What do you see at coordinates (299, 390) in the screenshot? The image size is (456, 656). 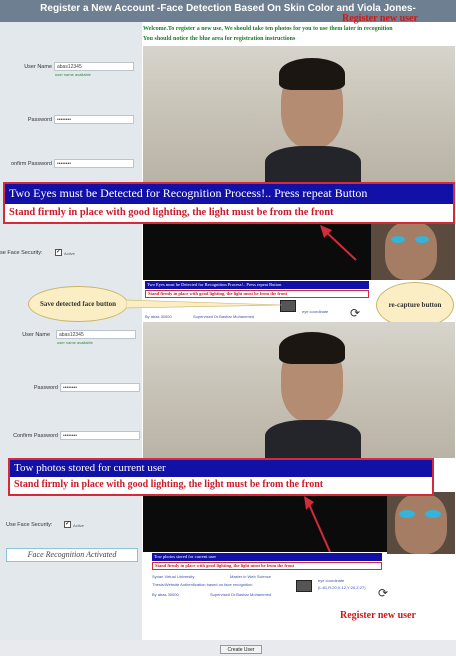 I see `webcam-frame-bottom` at bounding box center [299, 390].